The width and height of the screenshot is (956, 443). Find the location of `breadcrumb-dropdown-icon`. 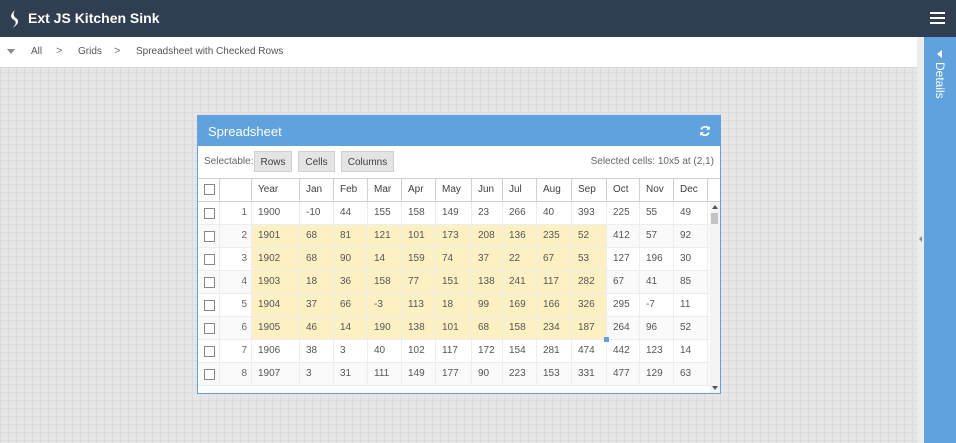

breadcrumb-dropdown-icon is located at coordinates (11, 51).